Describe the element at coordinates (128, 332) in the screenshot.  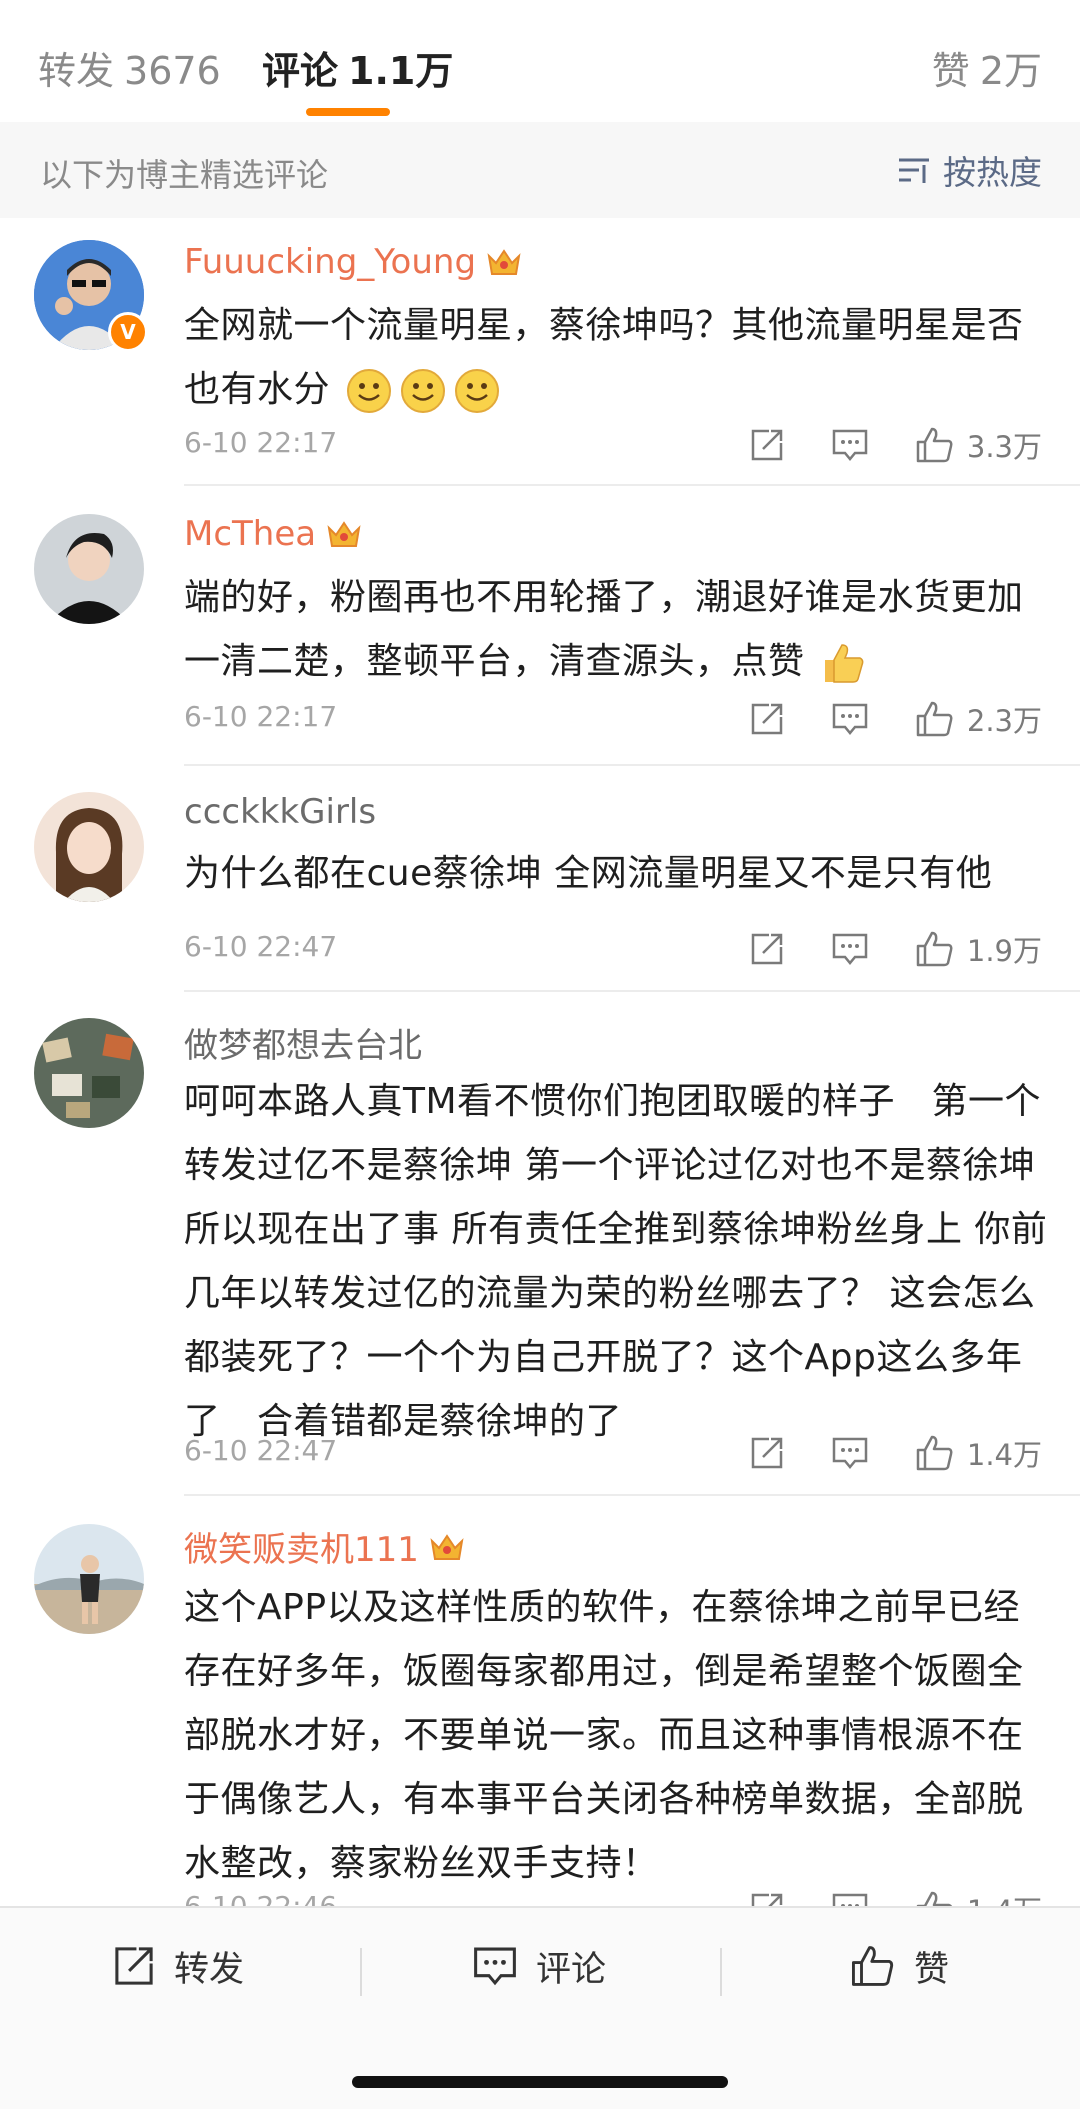
I see `verified-badge: V` at that location.